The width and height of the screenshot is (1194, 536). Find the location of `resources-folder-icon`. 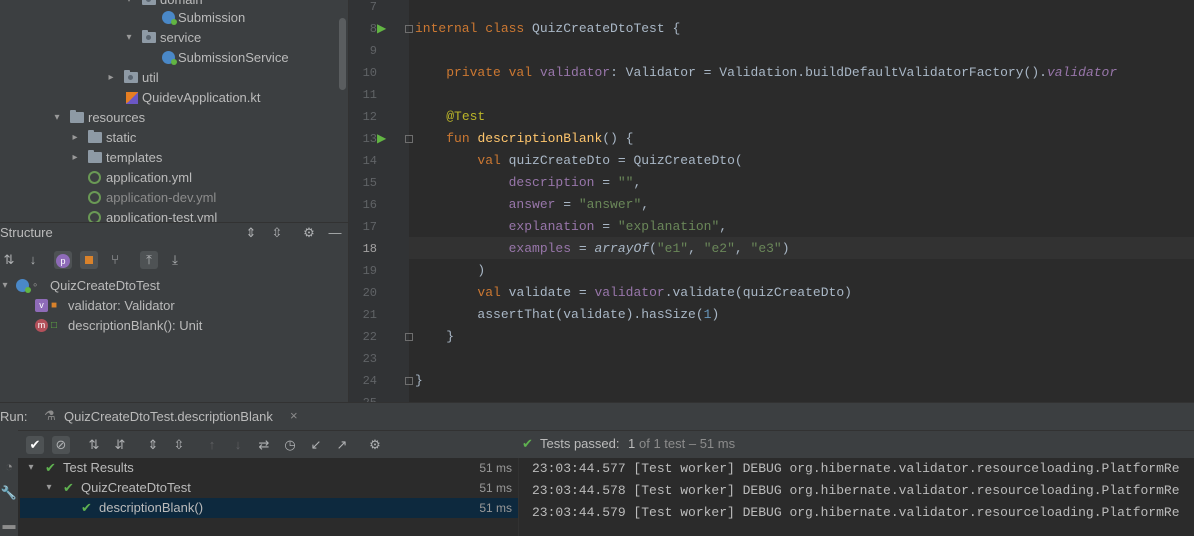

resources-folder-icon is located at coordinates (77, 116).